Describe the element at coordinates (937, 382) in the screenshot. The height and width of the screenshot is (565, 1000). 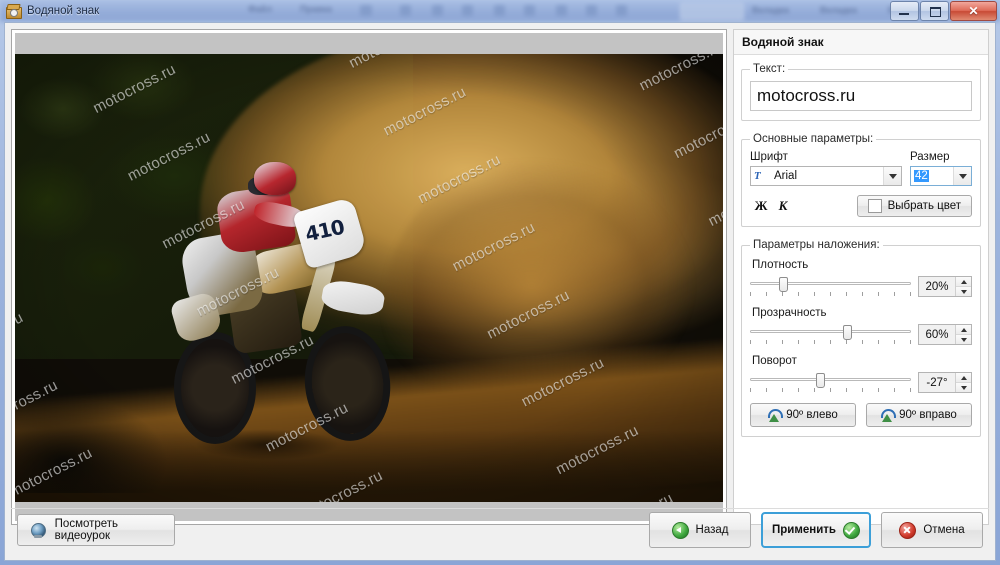
I see `rotation-value: -27°` at that location.